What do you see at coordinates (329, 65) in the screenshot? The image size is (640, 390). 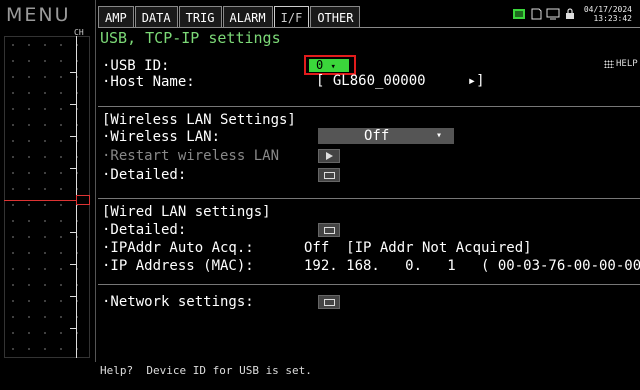 I see `usb-id-select: 0 ▾` at bounding box center [329, 65].